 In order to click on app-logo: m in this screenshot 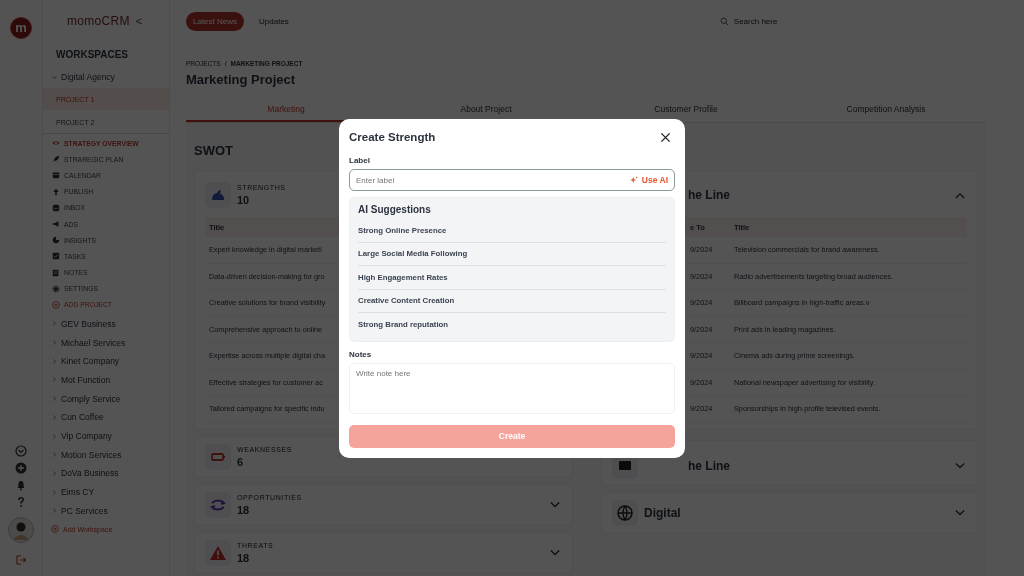, I will do `click(21, 28)`.